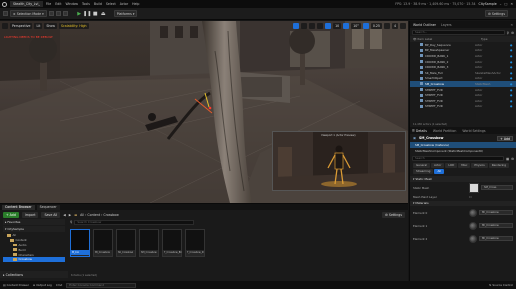 This screenshot has height=289, width=516. I want to click on import-button: Import, so click(30, 214).